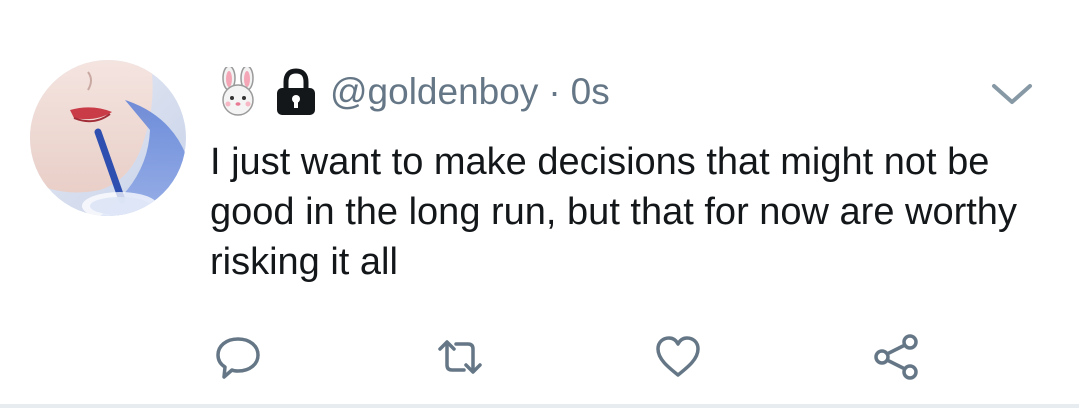 The height and width of the screenshot is (408, 1079). Describe the element at coordinates (1012, 94) in the screenshot. I see `chevron-down-icon` at that location.